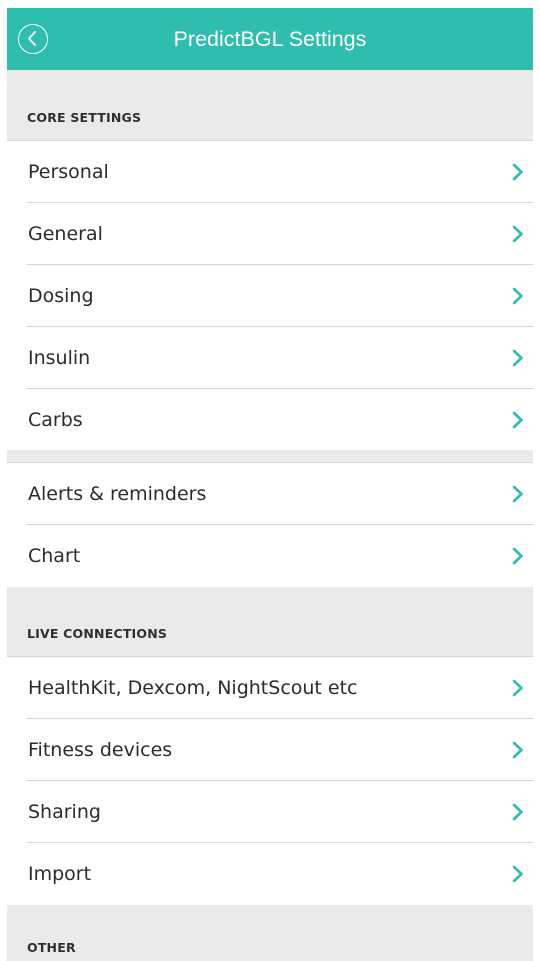  Describe the element at coordinates (270, 933) in the screenshot. I see `section-header-other: OTHER` at that location.